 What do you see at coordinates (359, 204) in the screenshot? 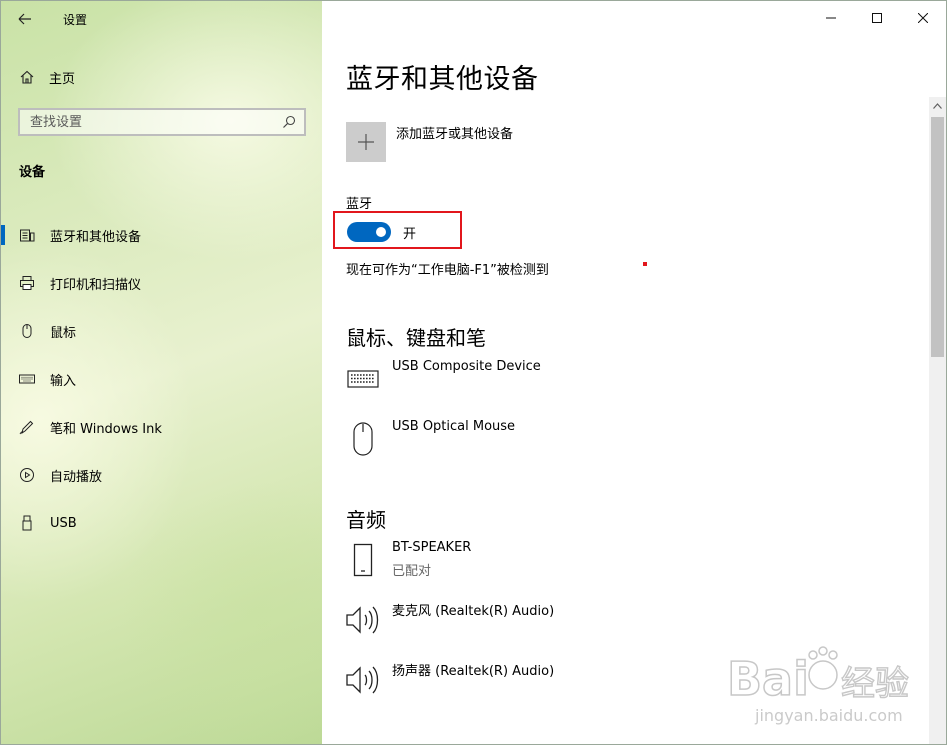
I see `bluetooth-label: 蓝牙` at bounding box center [359, 204].